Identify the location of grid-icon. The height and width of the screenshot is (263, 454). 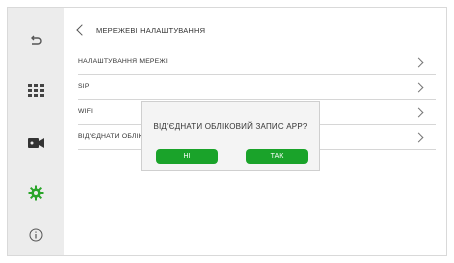
(36, 91).